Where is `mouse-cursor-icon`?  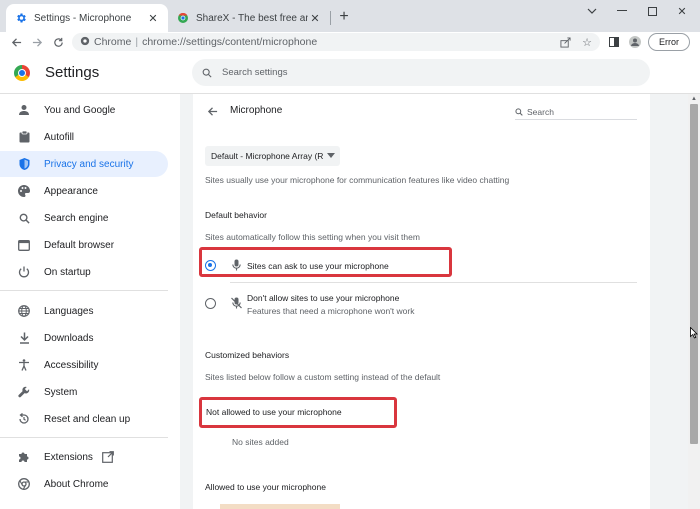
mouse-cursor-icon is located at coordinates (694, 332).